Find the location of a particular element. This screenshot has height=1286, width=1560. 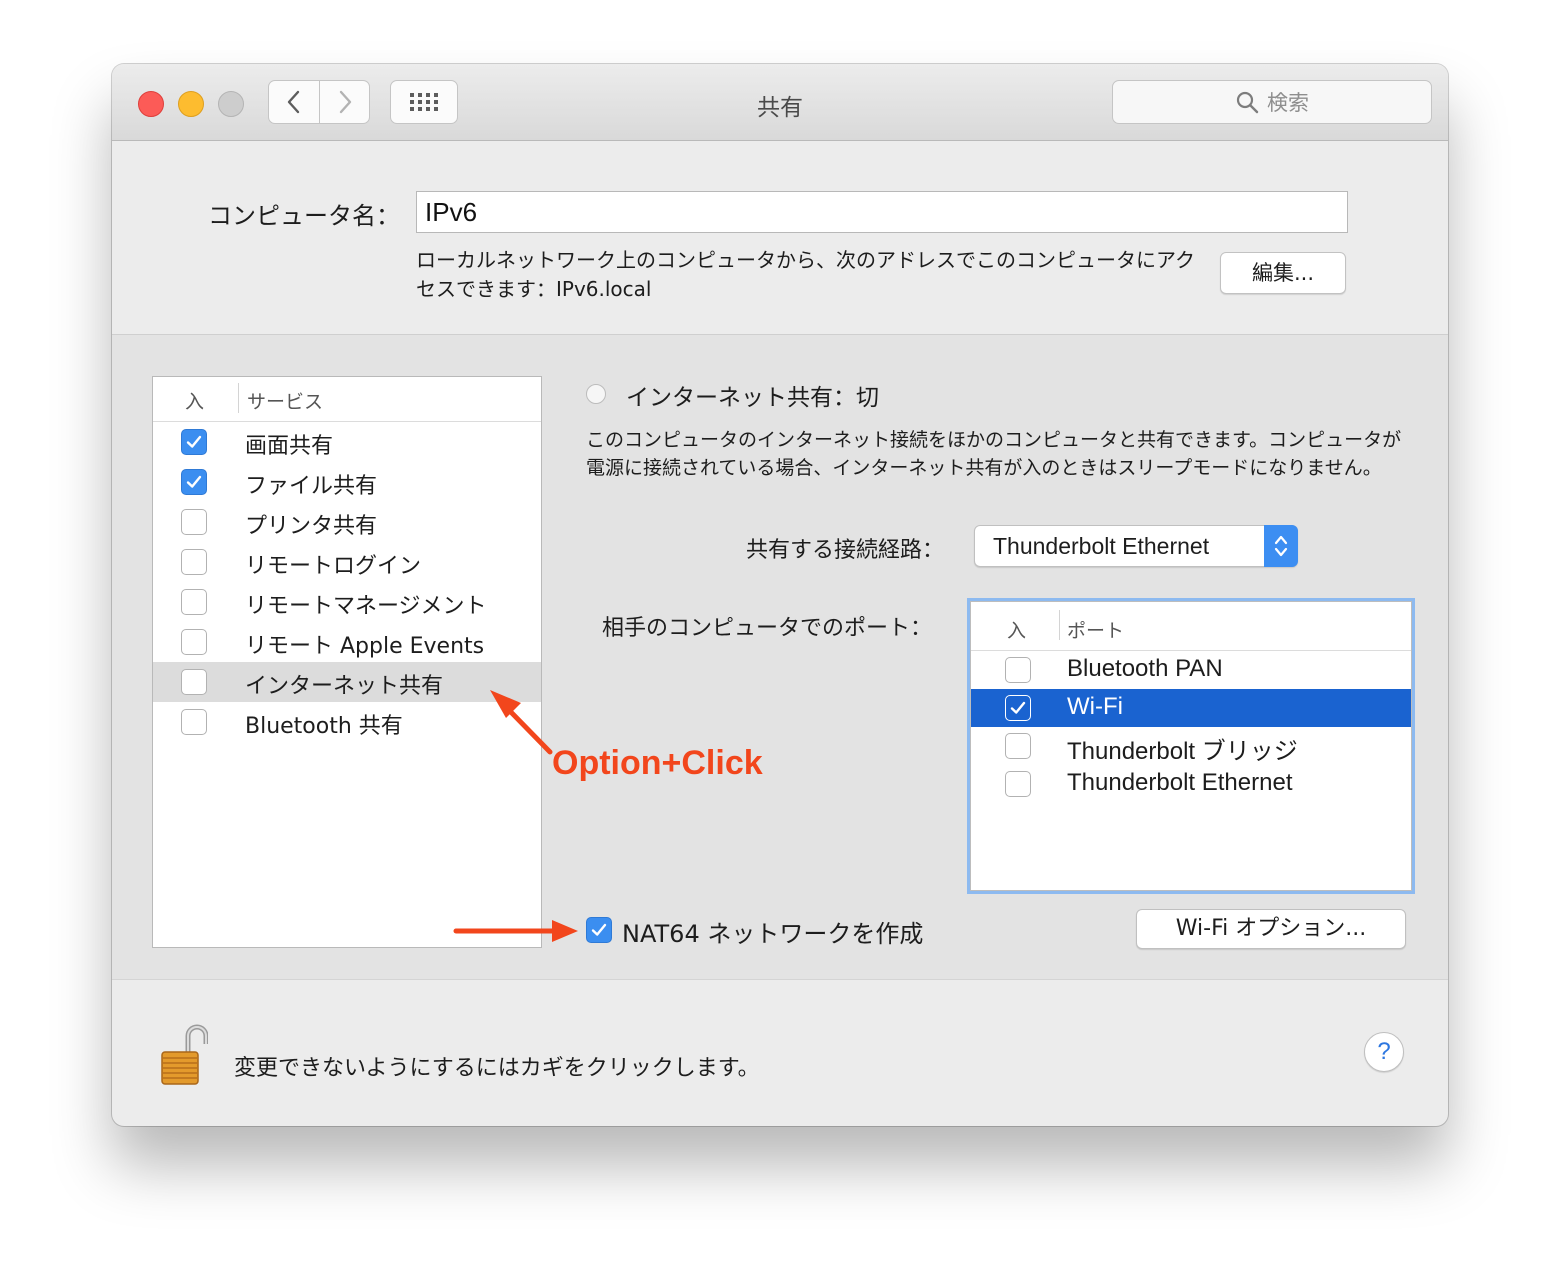

annotation-arrows is located at coordinates (515, 816).